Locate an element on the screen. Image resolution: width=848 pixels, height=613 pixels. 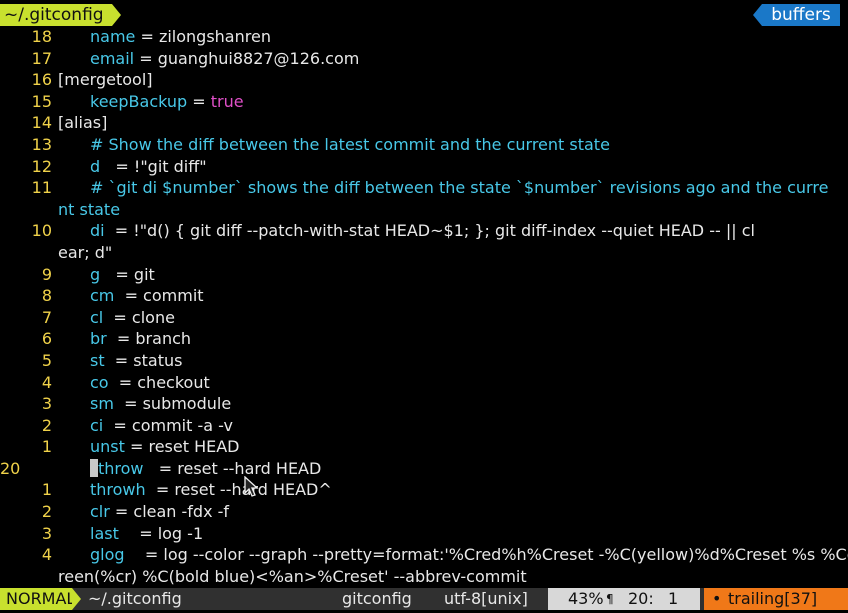
config-key: cm is located at coordinates (102, 296).